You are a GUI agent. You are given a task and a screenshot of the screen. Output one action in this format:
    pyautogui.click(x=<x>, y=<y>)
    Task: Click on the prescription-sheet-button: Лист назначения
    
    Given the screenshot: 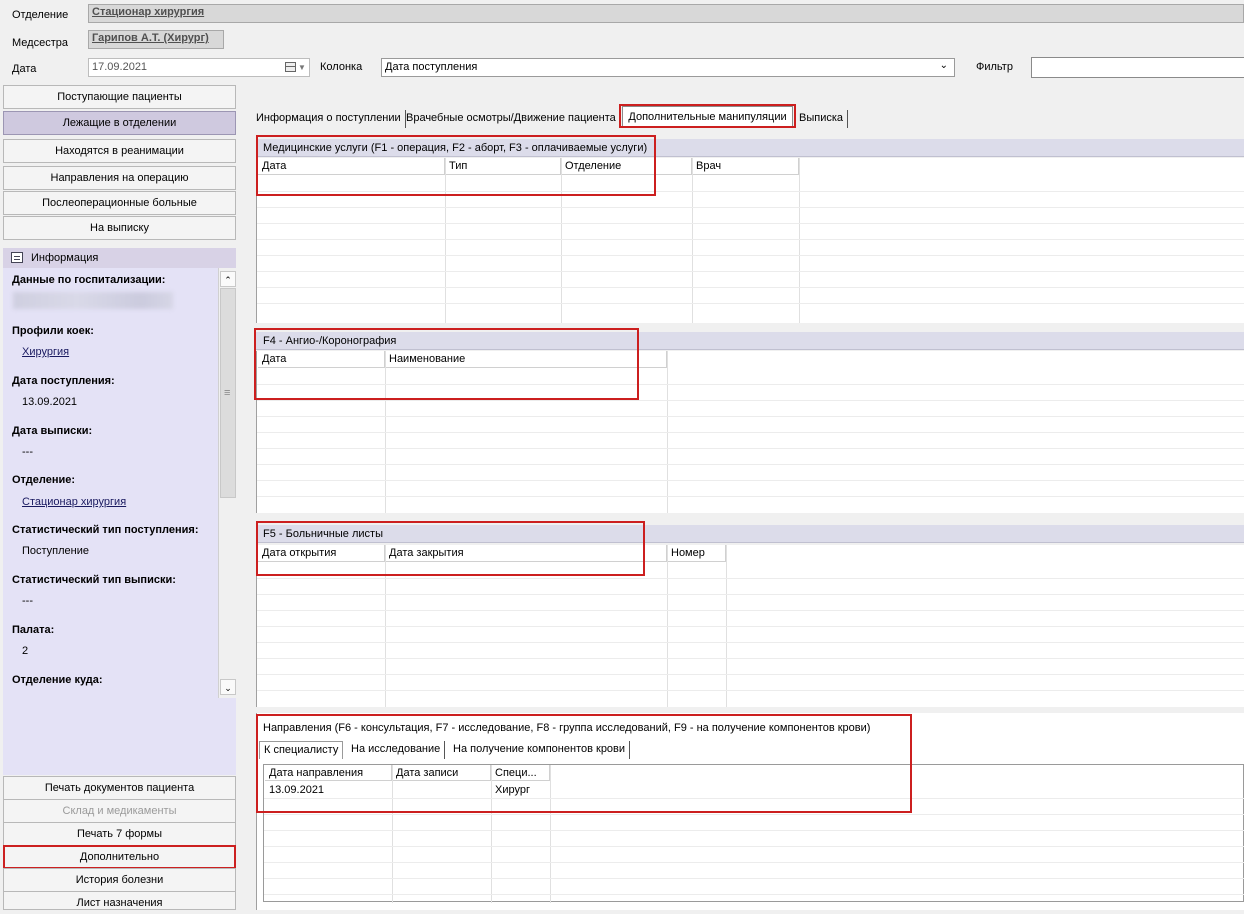 What is the action you would take?
    pyautogui.click(x=119, y=900)
    